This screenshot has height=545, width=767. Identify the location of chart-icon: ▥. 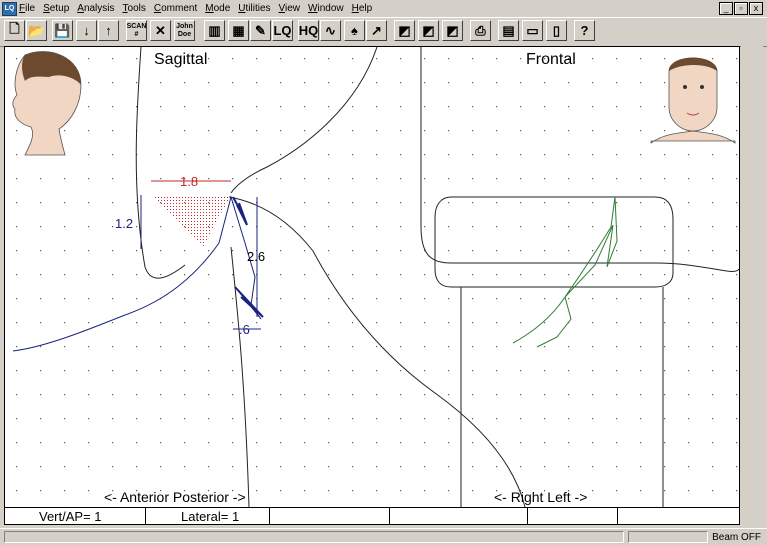
(214, 30).